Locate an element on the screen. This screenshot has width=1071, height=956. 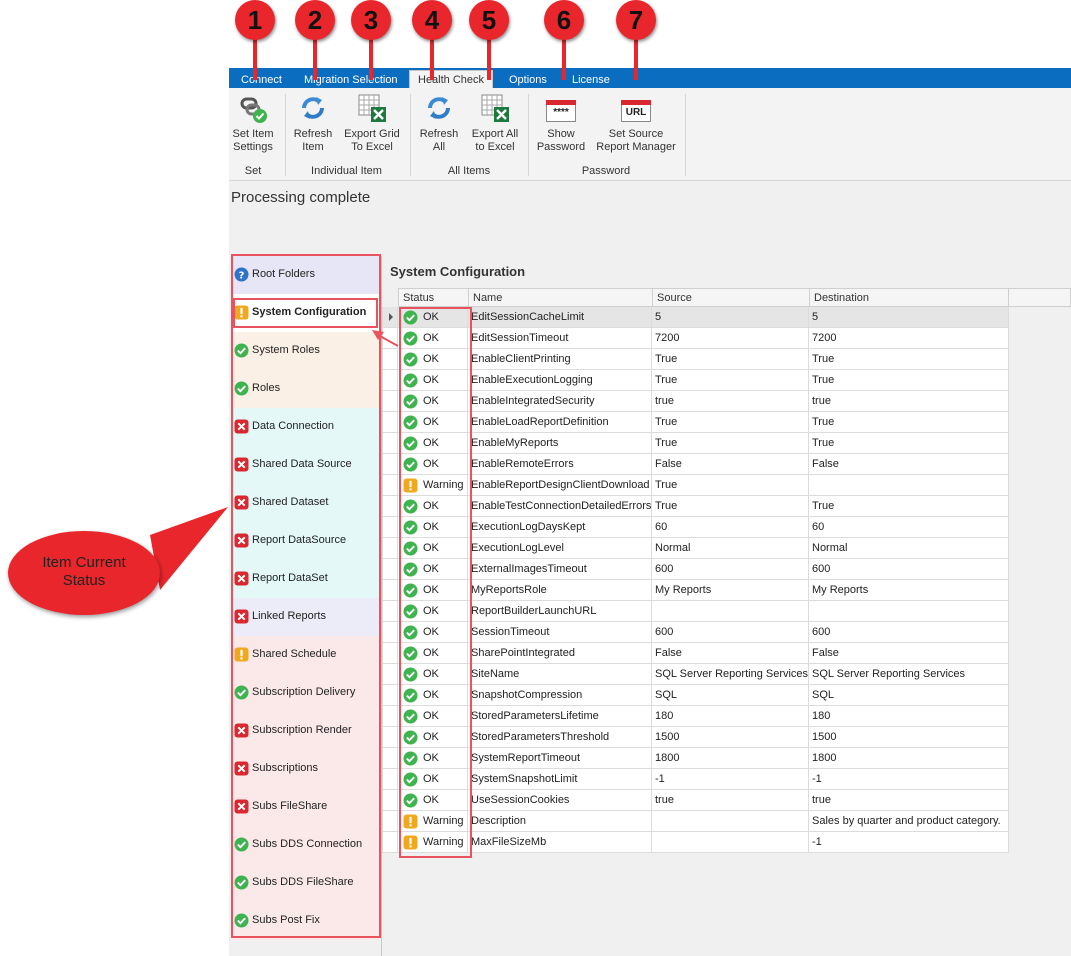
set-item-settings-button: Set Item Settings is located at coordinates (253, 123).